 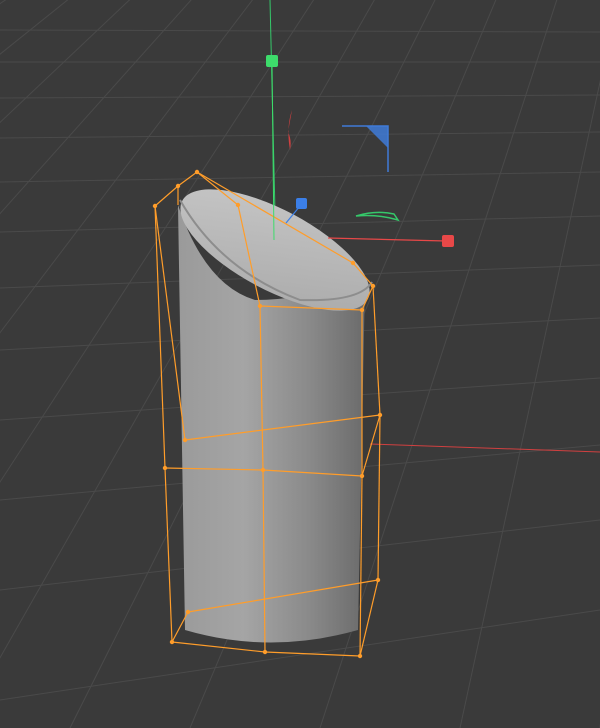 I want to click on x-move-handle, so click(x=448, y=241).